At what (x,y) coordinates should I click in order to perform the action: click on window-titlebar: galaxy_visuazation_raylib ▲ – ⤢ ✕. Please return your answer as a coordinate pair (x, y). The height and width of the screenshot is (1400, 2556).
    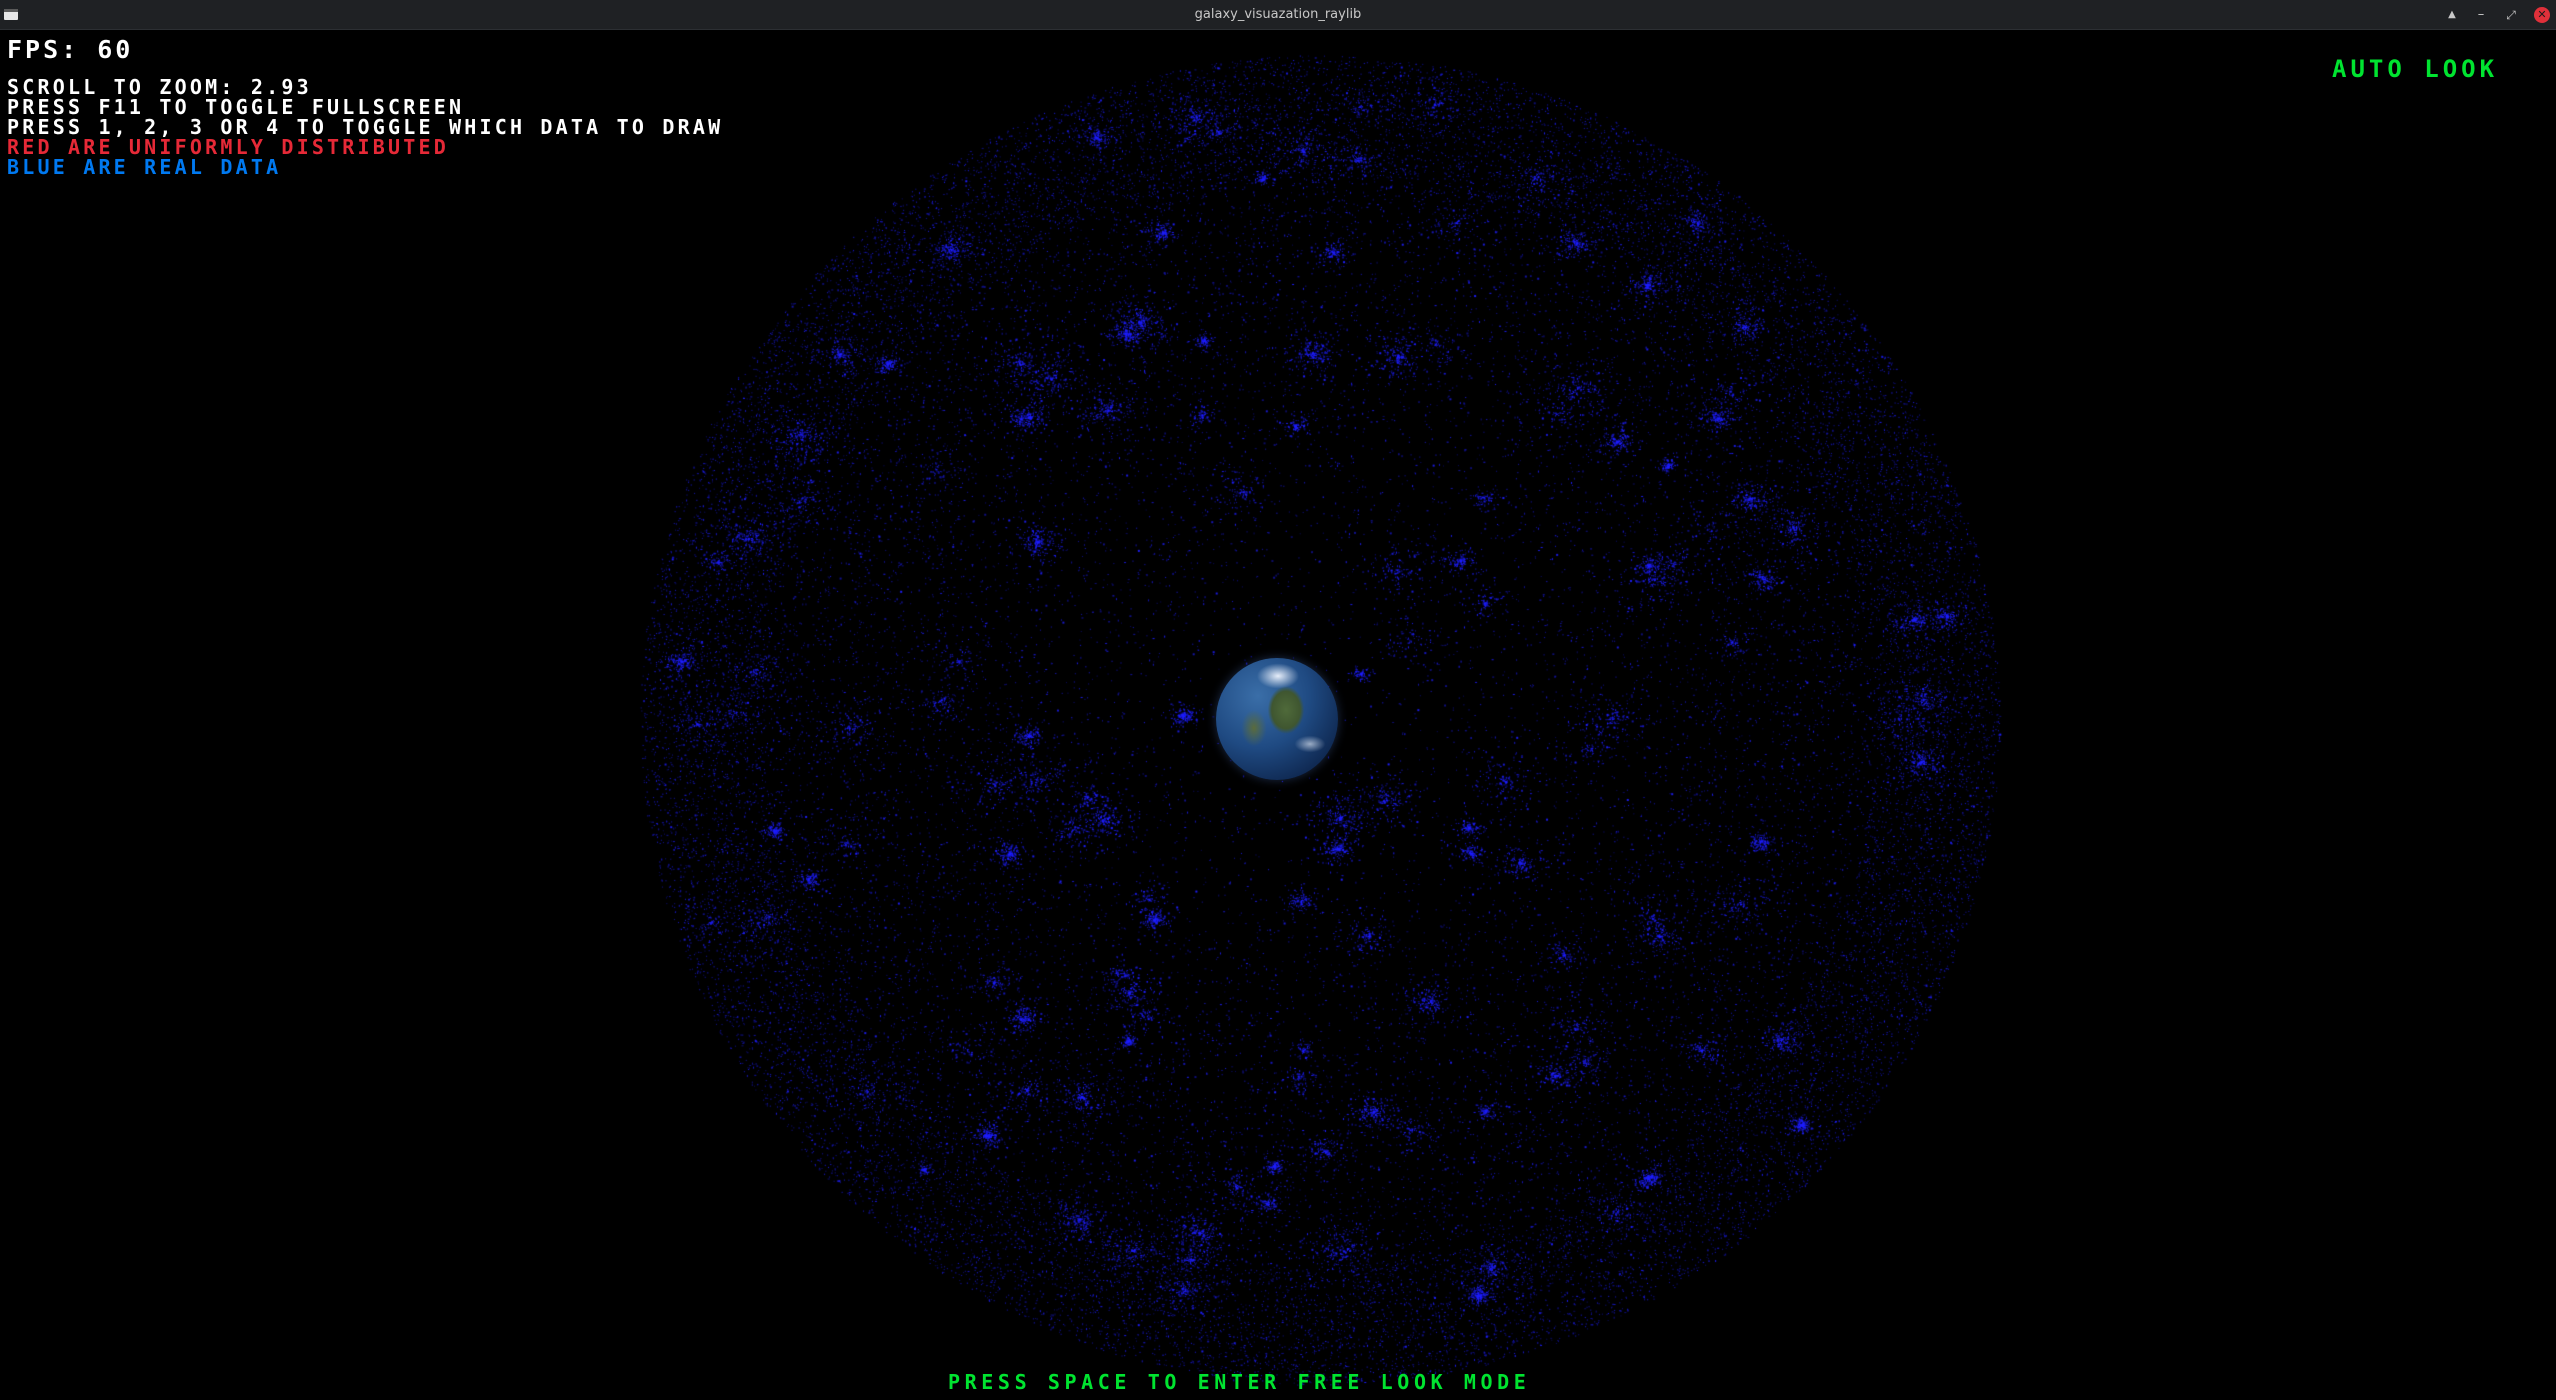
    Looking at the image, I should click on (1278, 15).